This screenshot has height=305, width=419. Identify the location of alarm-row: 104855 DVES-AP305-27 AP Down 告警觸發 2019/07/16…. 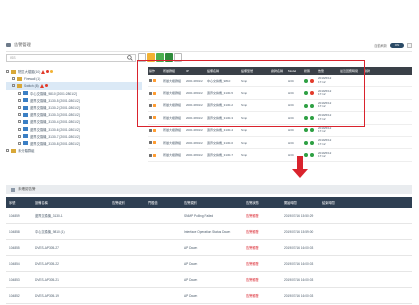
(209, 248).